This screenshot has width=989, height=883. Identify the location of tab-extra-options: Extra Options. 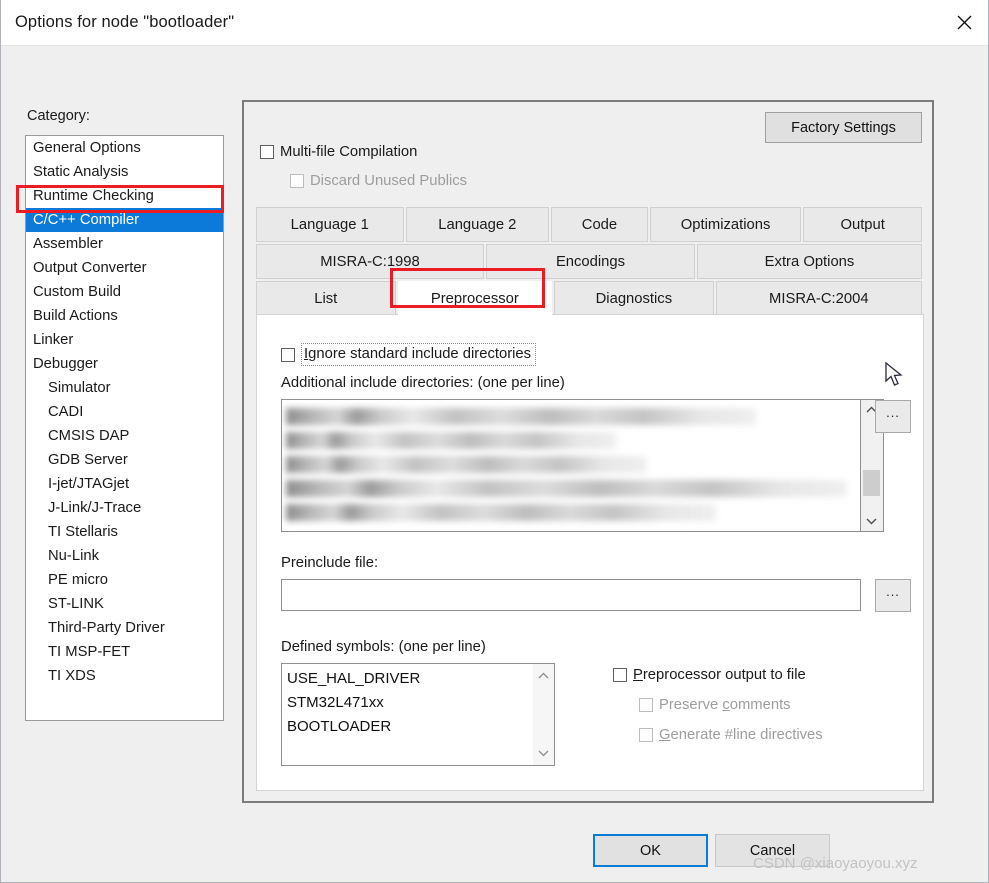
(809, 261).